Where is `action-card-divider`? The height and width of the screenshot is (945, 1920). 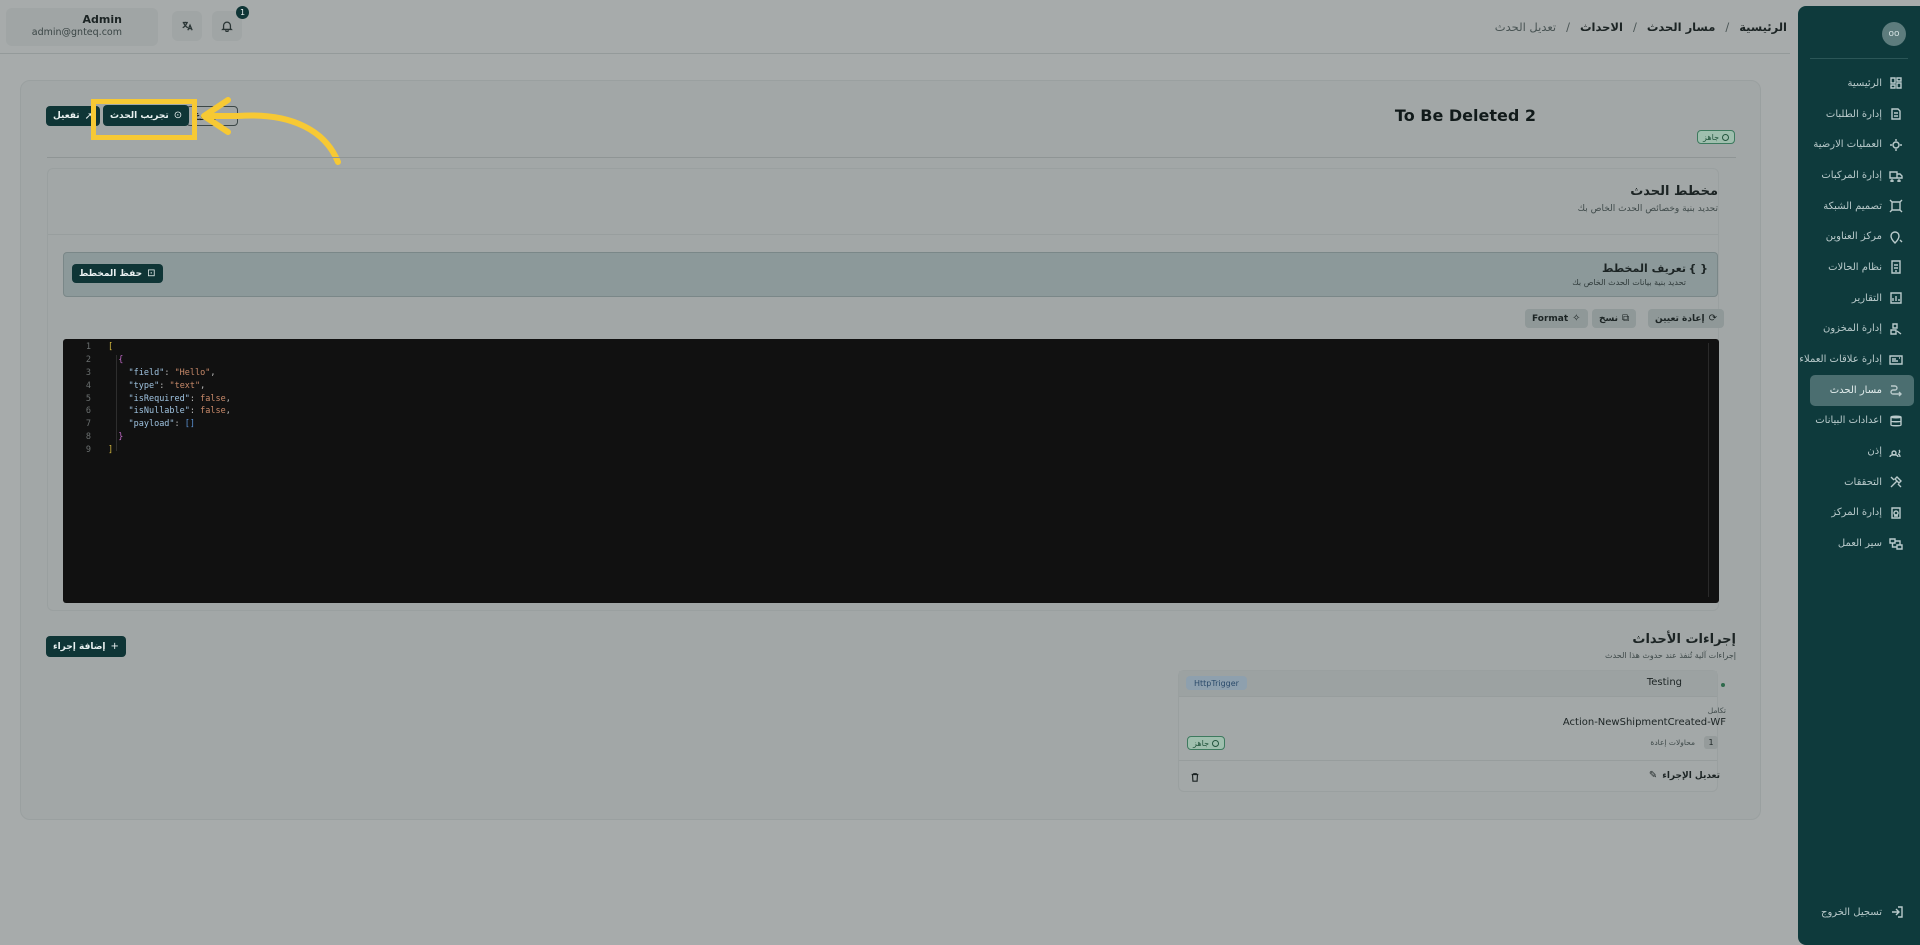 action-card-divider is located at coordinates (1448, 760).